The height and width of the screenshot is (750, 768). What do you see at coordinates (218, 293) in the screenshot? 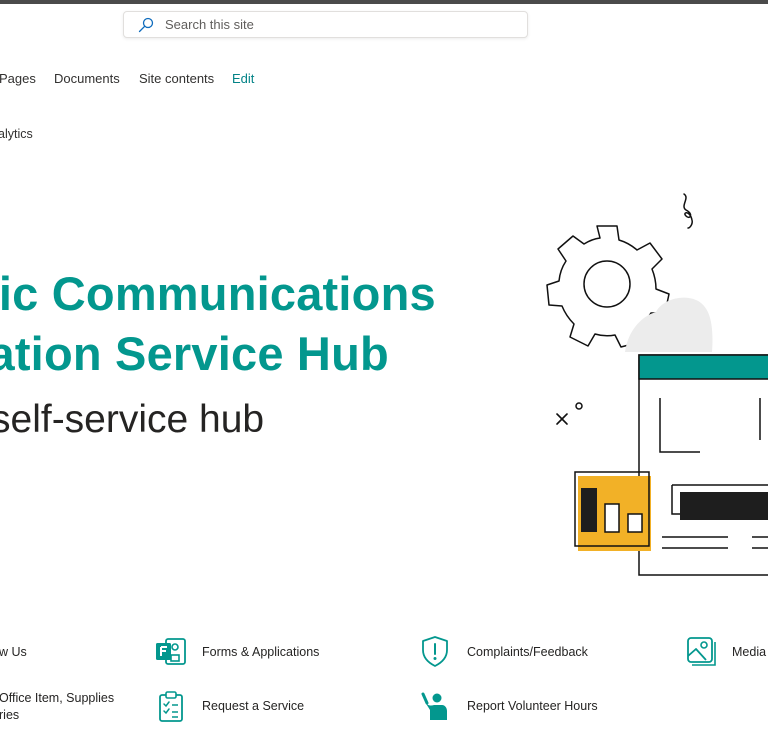
I see `hero-title-line-1: gic Communications` at bounding box center [218, 293].